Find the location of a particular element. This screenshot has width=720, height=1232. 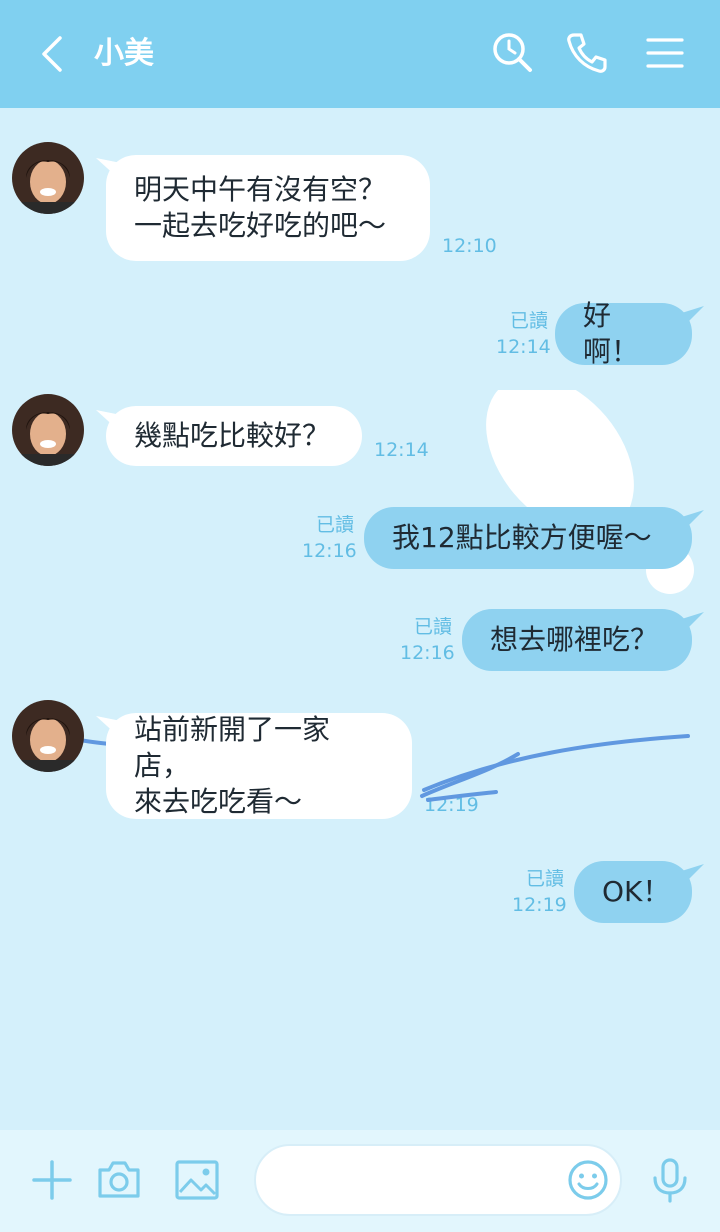

microphone-icon is located at coordinates (670, 1180).